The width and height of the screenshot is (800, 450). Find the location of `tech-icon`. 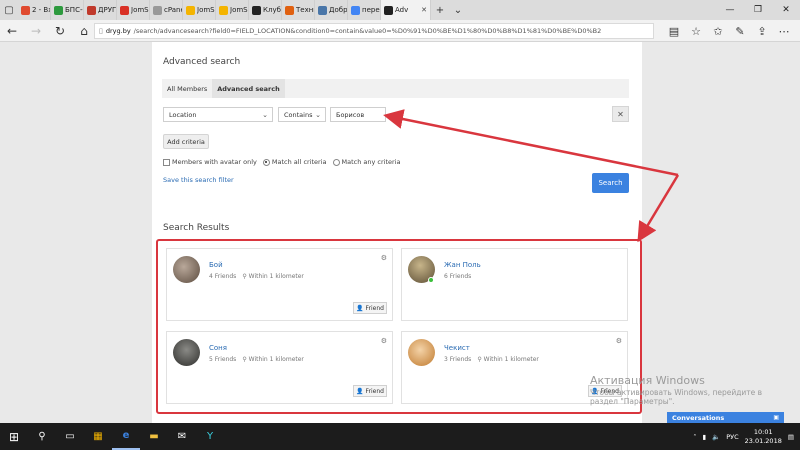

tech-icon is located at coordinates (289, 10).